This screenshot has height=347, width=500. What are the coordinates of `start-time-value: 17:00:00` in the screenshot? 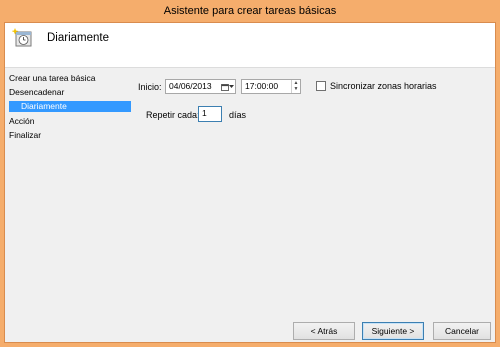 It's located at (262, 86).